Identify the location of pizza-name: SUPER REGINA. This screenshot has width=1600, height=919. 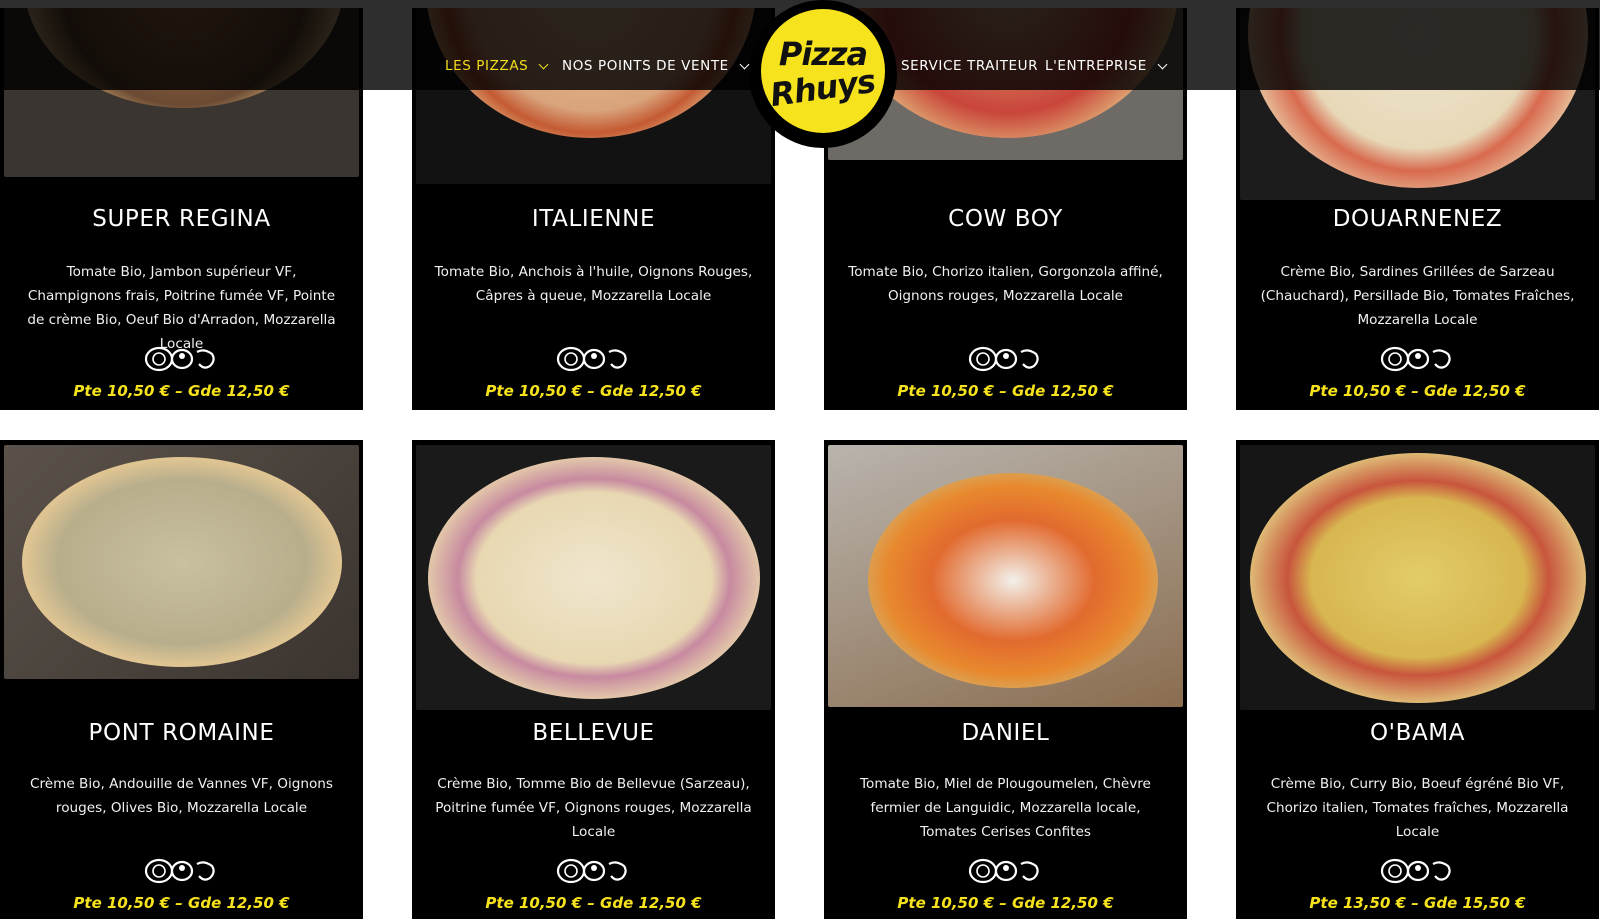
(181, 219).